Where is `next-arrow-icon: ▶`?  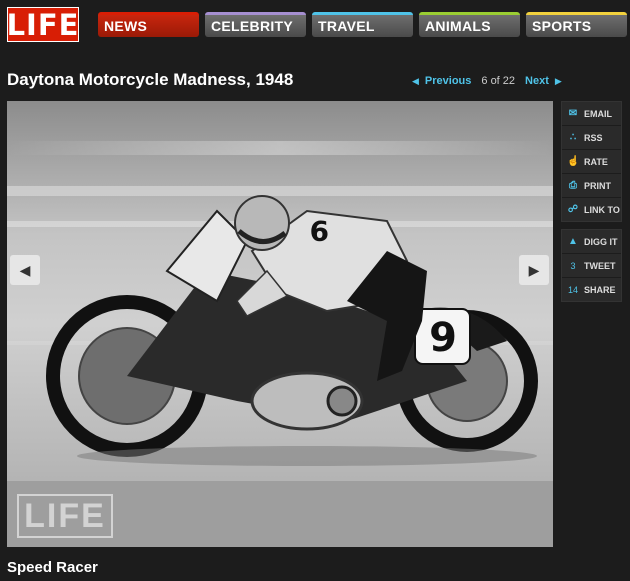 next-arrow-icon: ▶ is located at coordinates (558, 81).